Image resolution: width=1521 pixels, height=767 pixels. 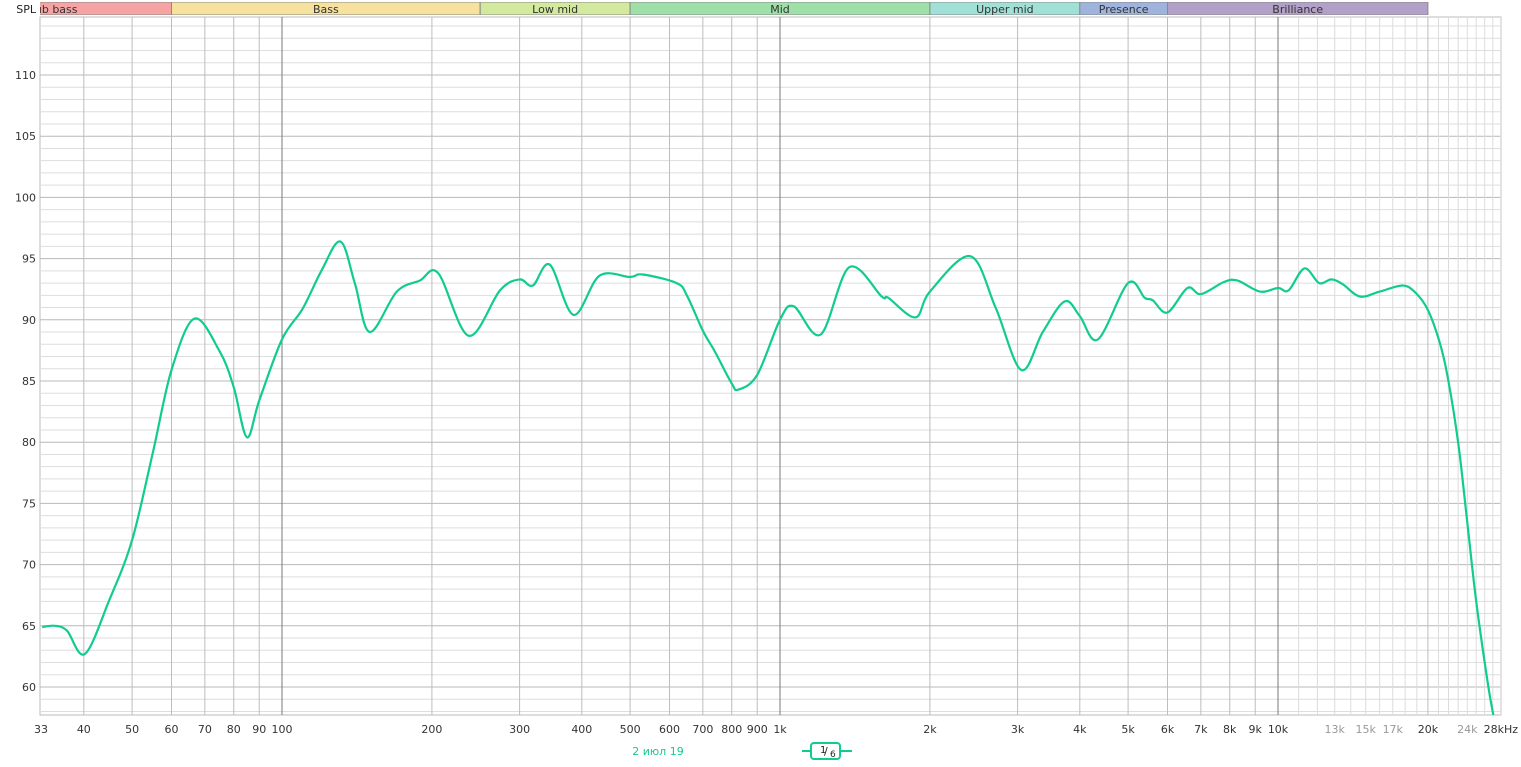 What do you see at coordinates (581, 729) in the screenshot?
I see `x-tick-label: 400` at bounding box center [581, 729].